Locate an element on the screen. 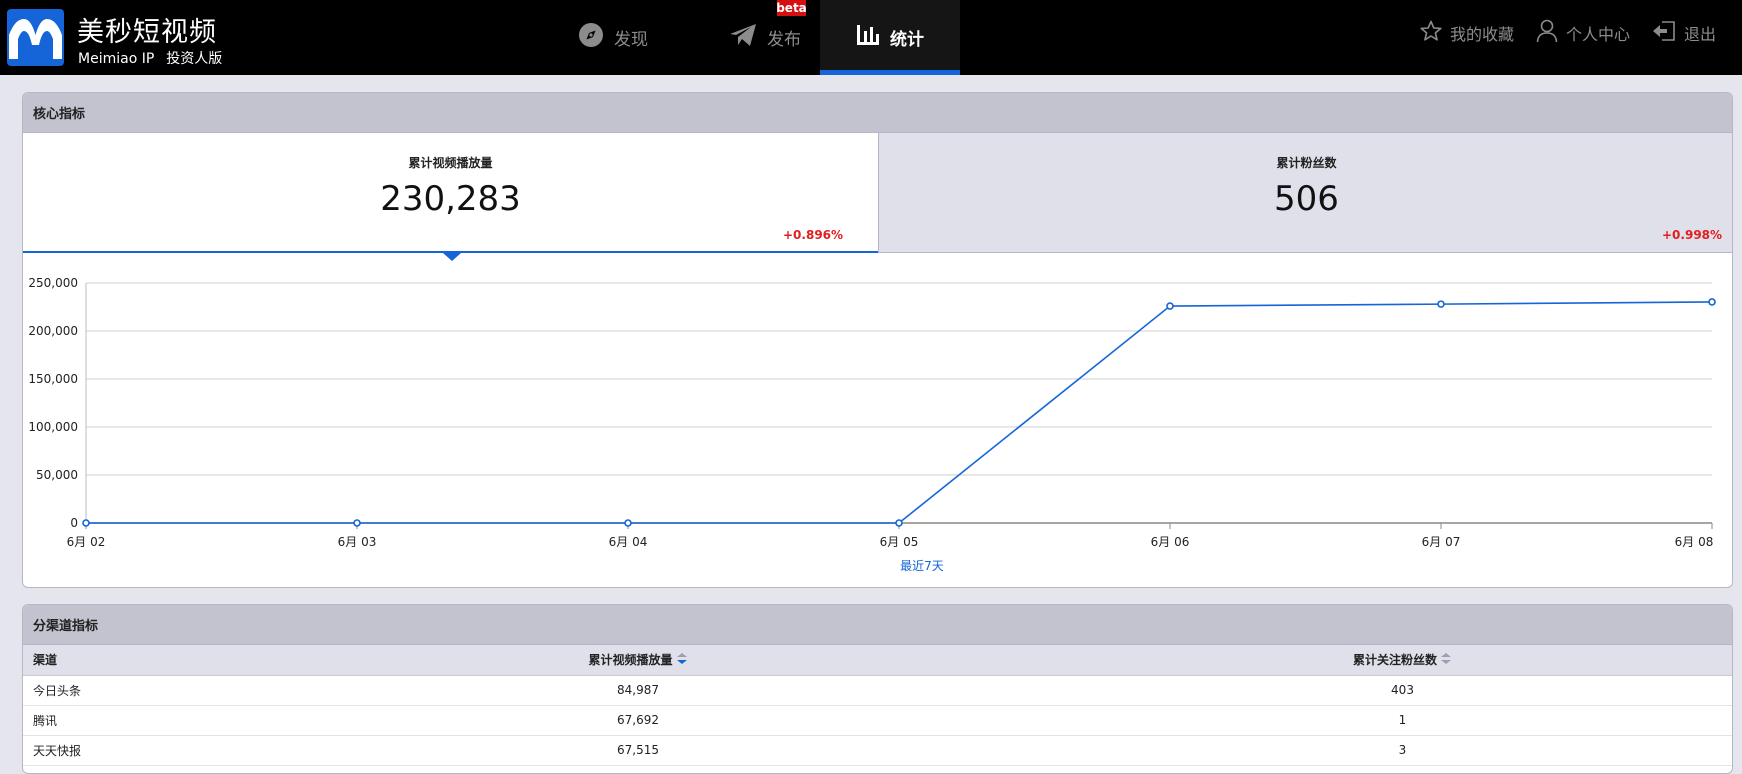  y-tick-label: 250,000 is located at coordinates (53, 283).